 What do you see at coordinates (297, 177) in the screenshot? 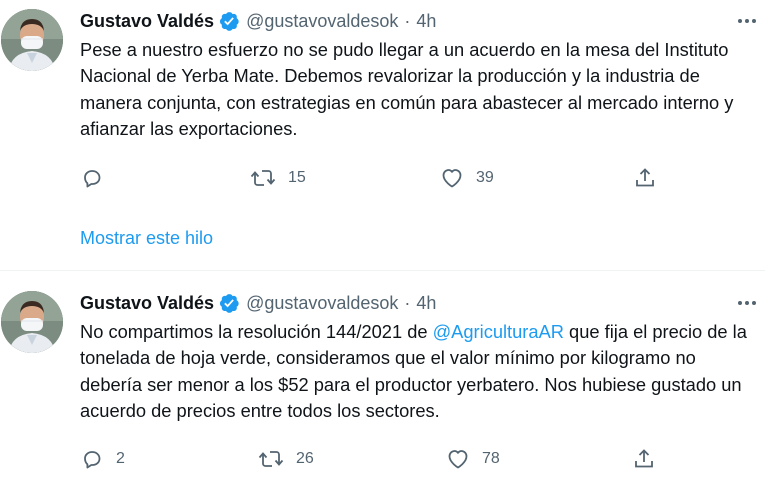
I see `retweet-count: 15` at bounding box center [297, 177].